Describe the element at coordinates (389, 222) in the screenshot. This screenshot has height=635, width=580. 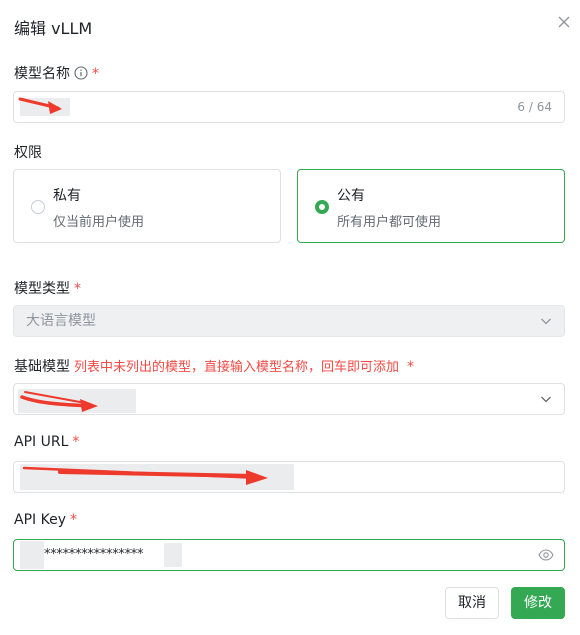
I see `permission-public-desc: 所有用户都可使用` at that location.